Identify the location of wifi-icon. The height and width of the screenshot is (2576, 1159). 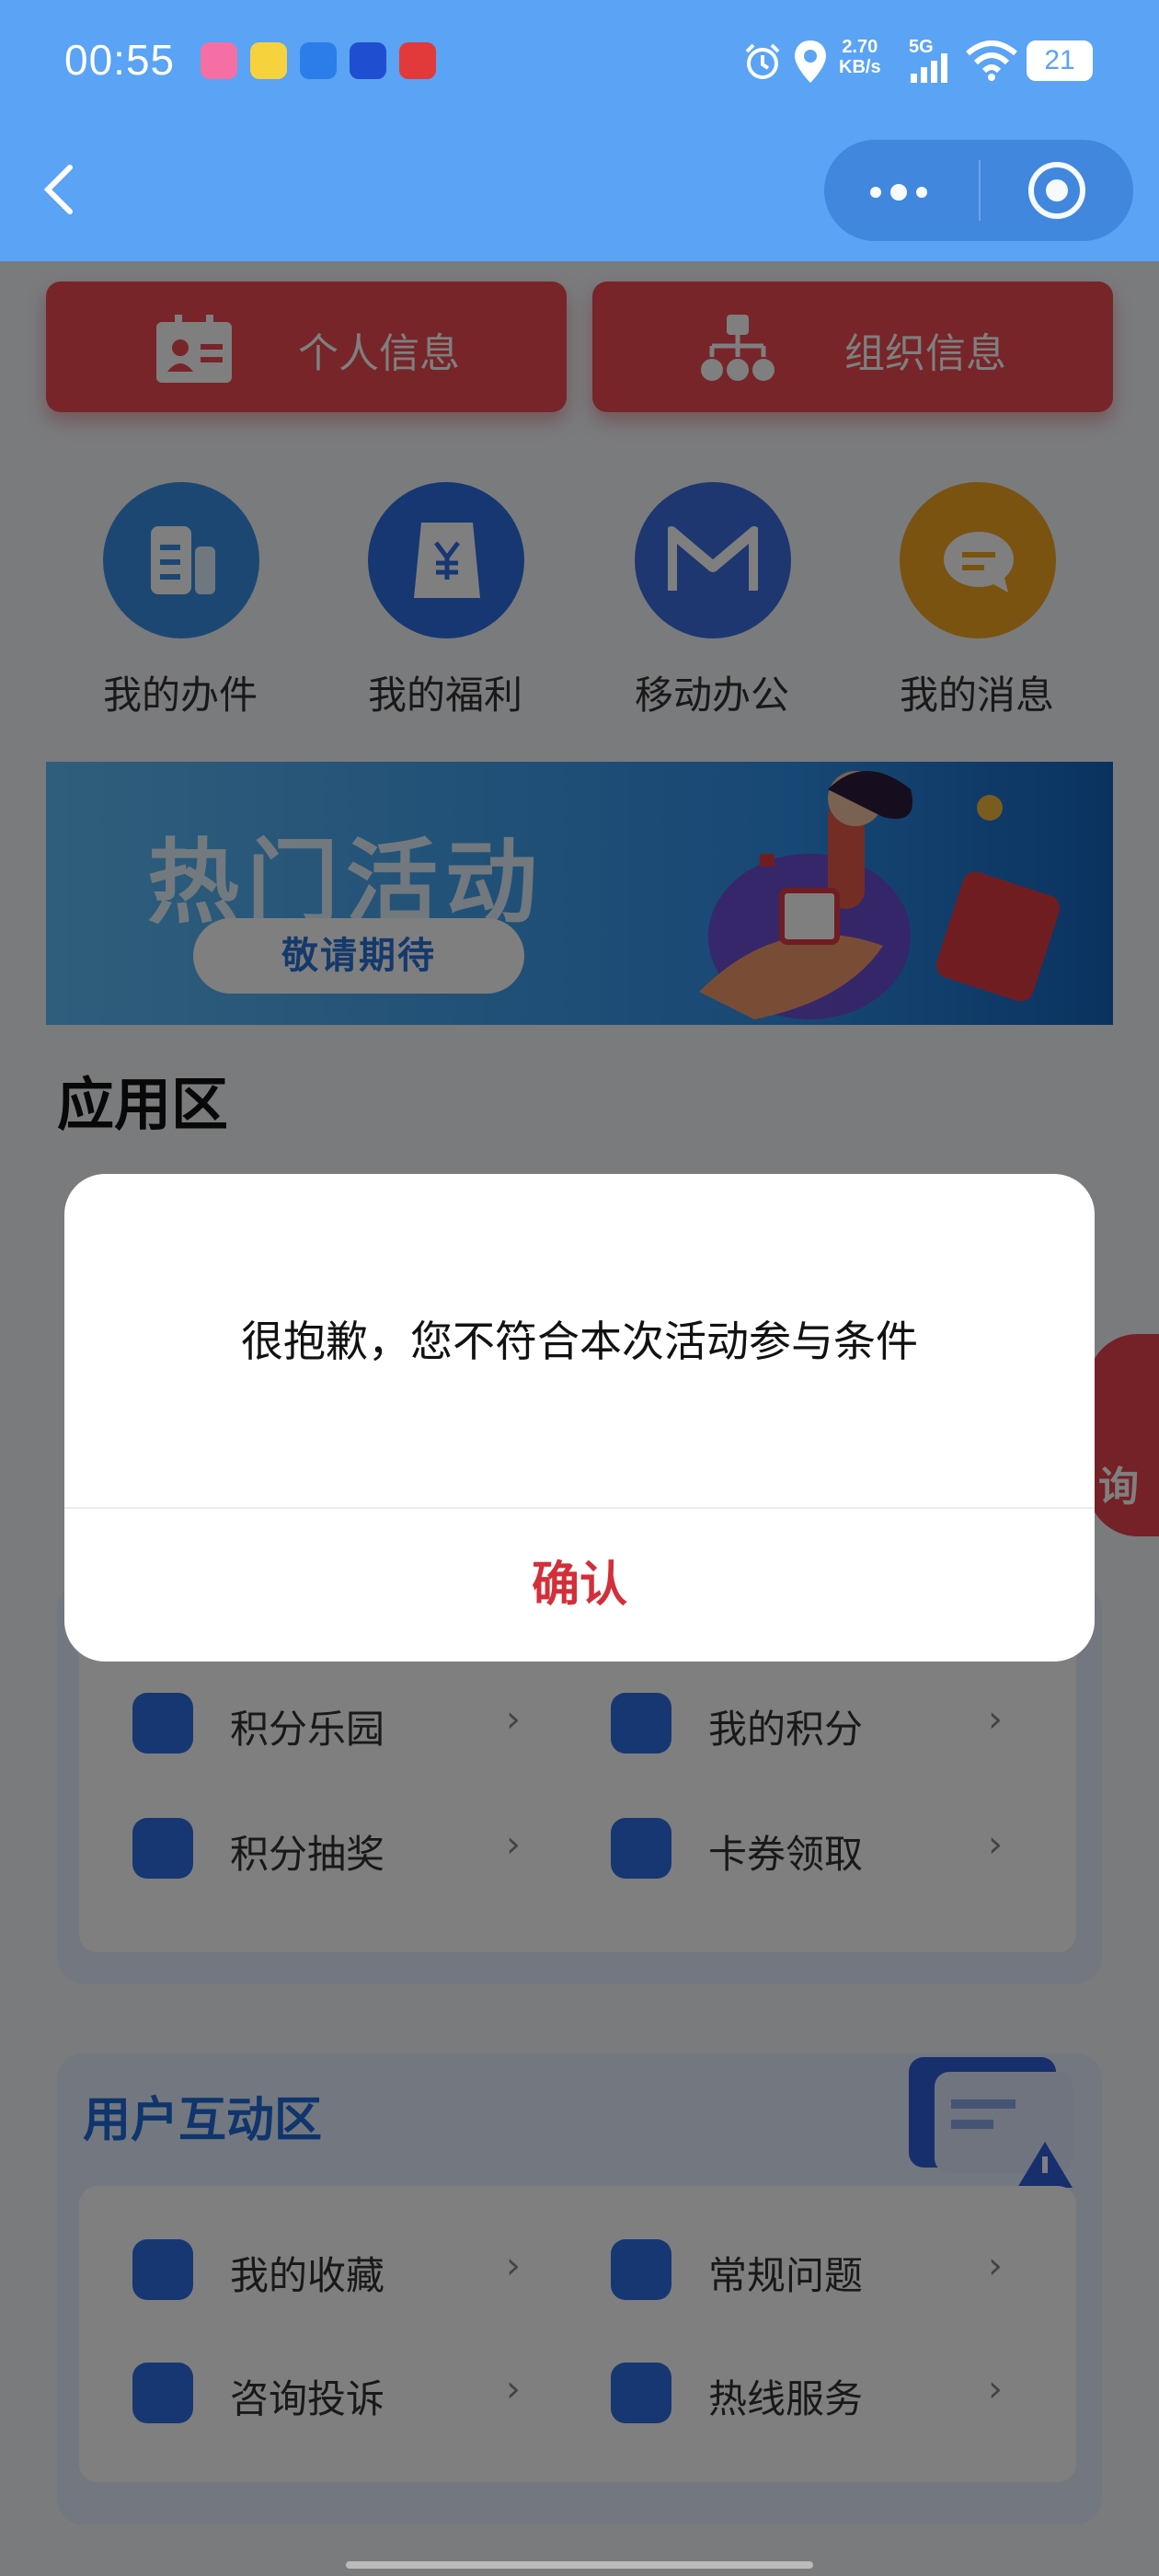
(991, 60).